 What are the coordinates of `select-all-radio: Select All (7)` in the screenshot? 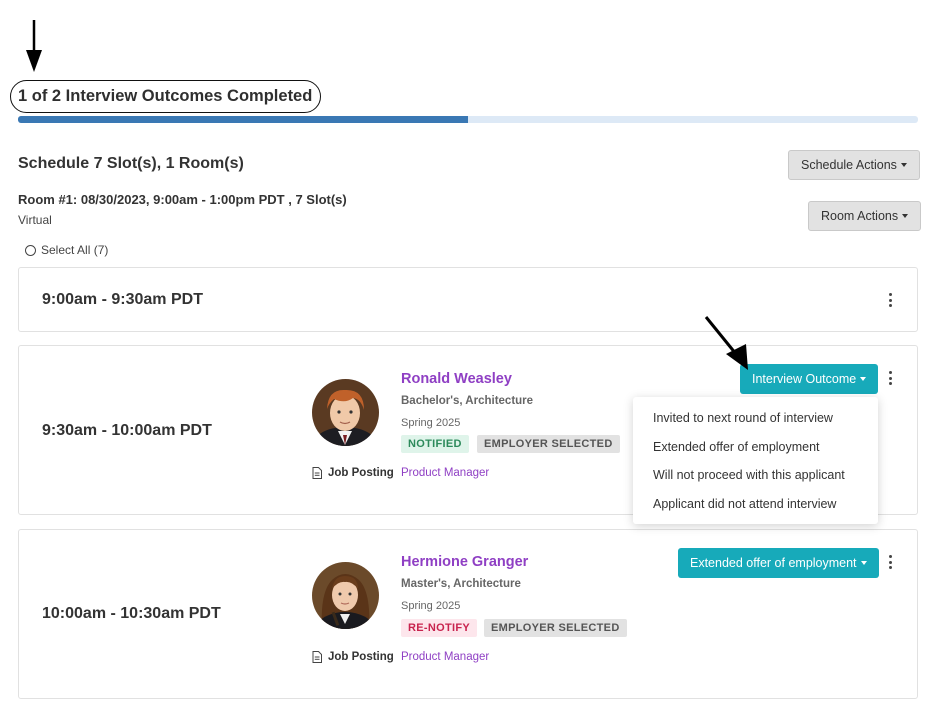 It's located at (66, 250).